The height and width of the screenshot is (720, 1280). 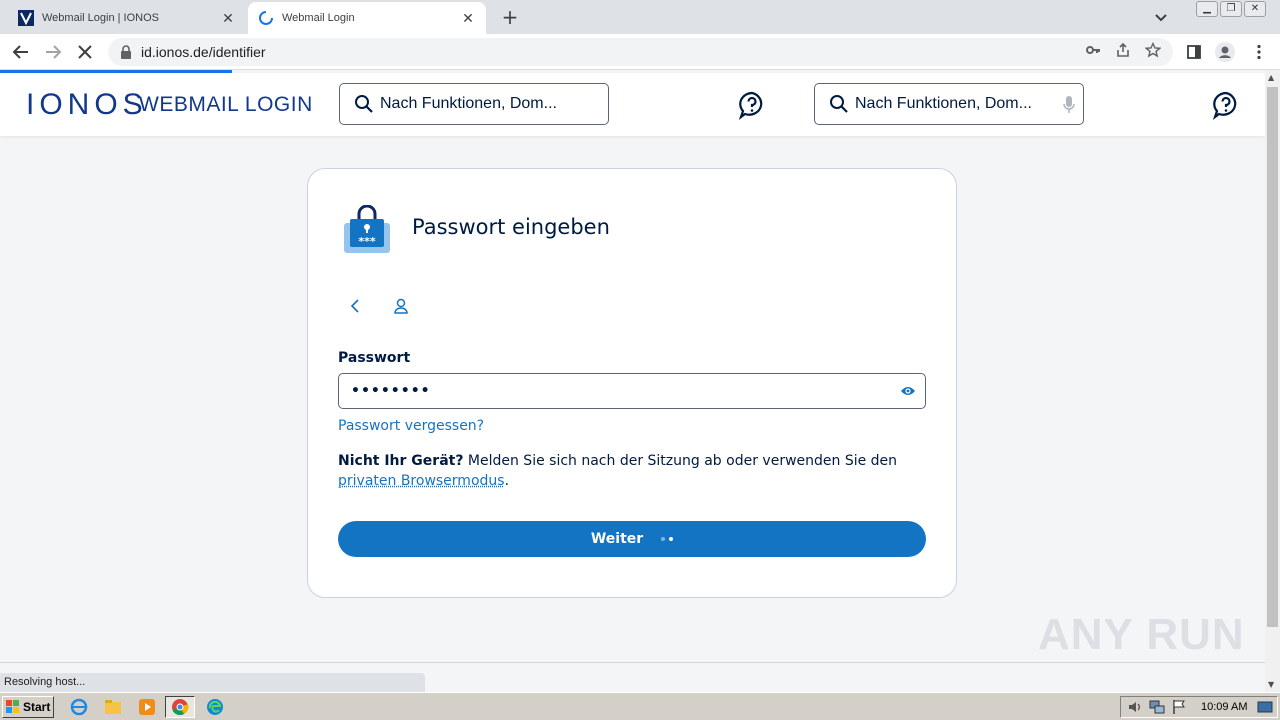 I want to click on vertical-scrollbar: ▲ ▼, so click(x=1272, y=381).